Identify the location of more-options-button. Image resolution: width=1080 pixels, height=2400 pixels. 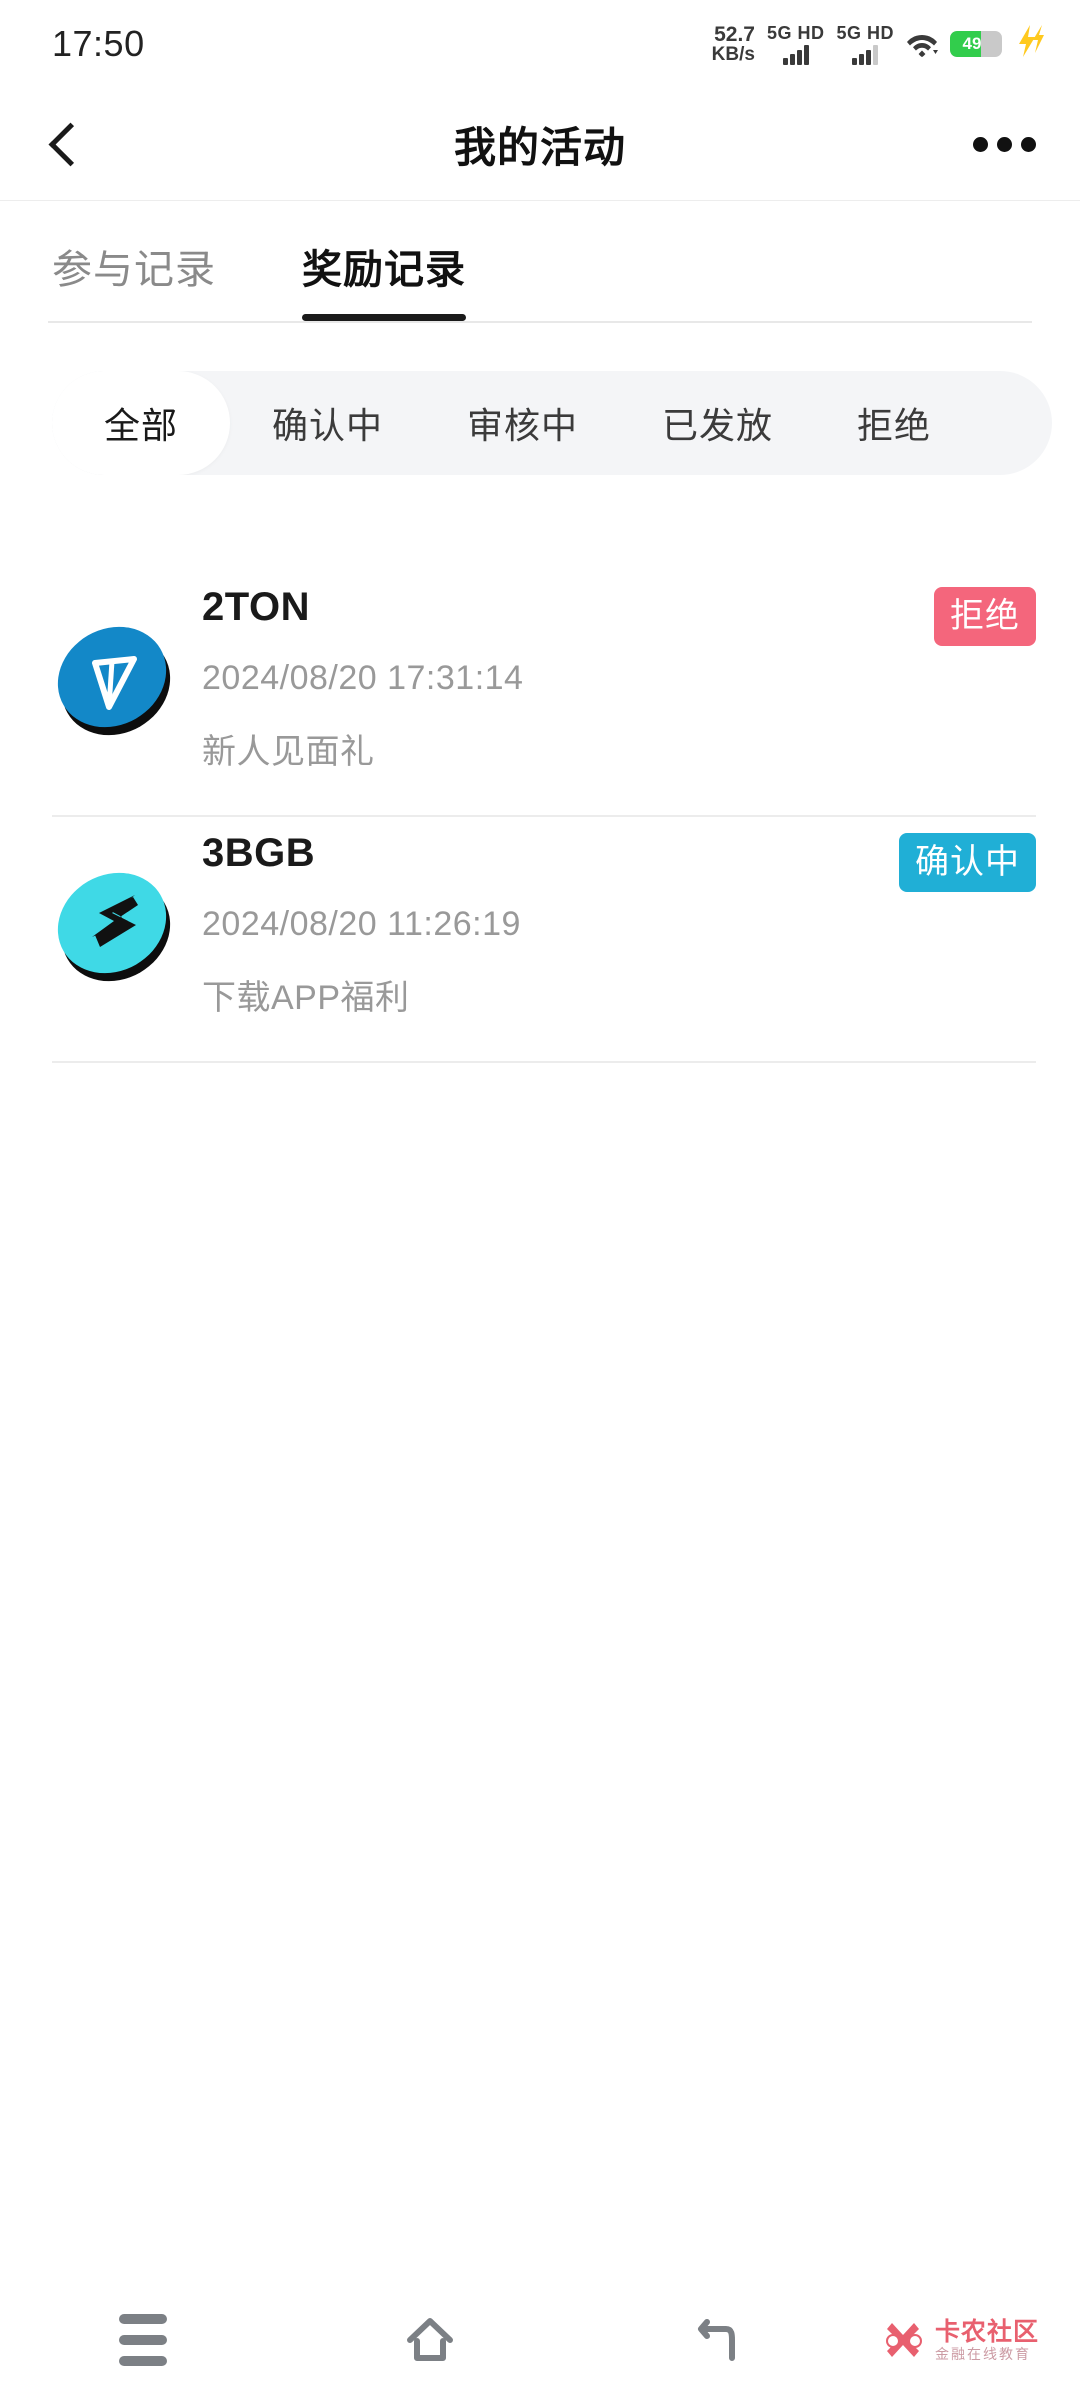
(1004, 144).